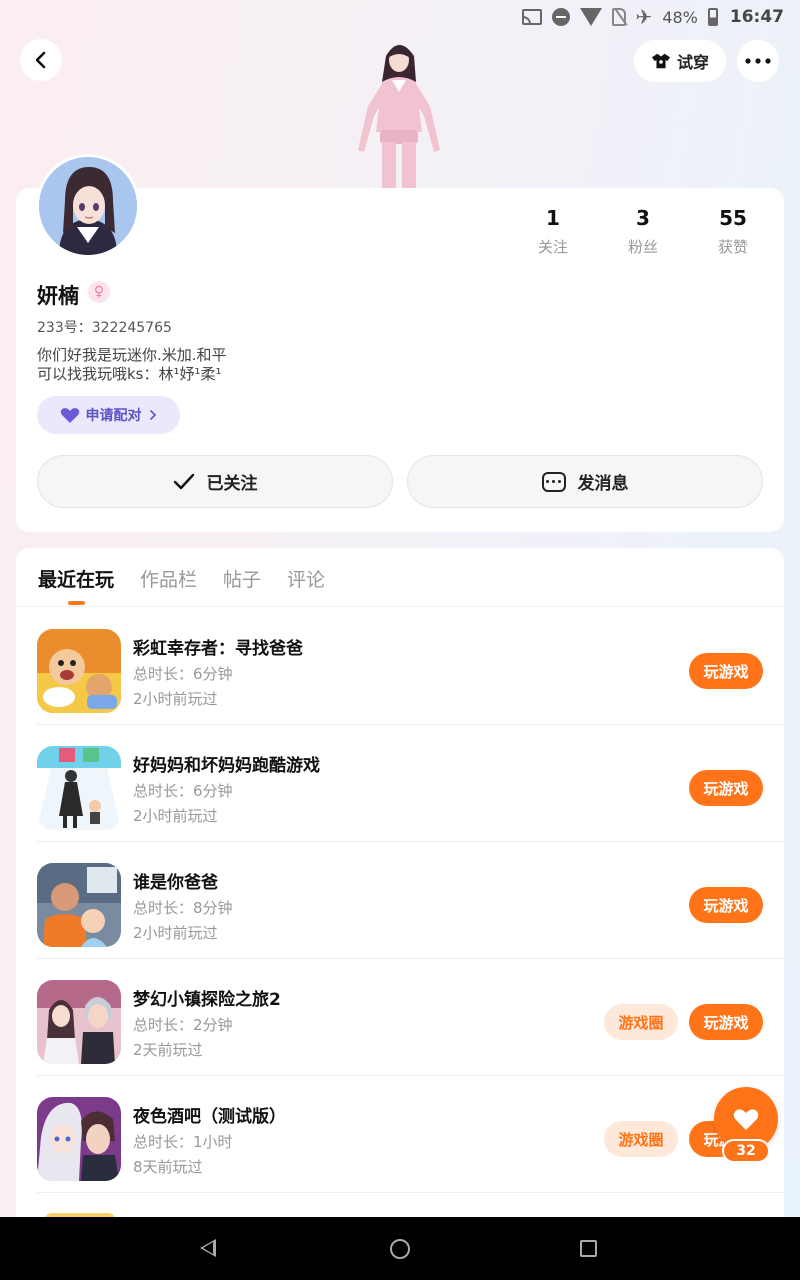 The height and width of the screenshot is (1280, 800). What do you see at coordinates (99, 292) in the screenshot?
I see `female-gender-icon: ♀` at bounding box center [99, 292].